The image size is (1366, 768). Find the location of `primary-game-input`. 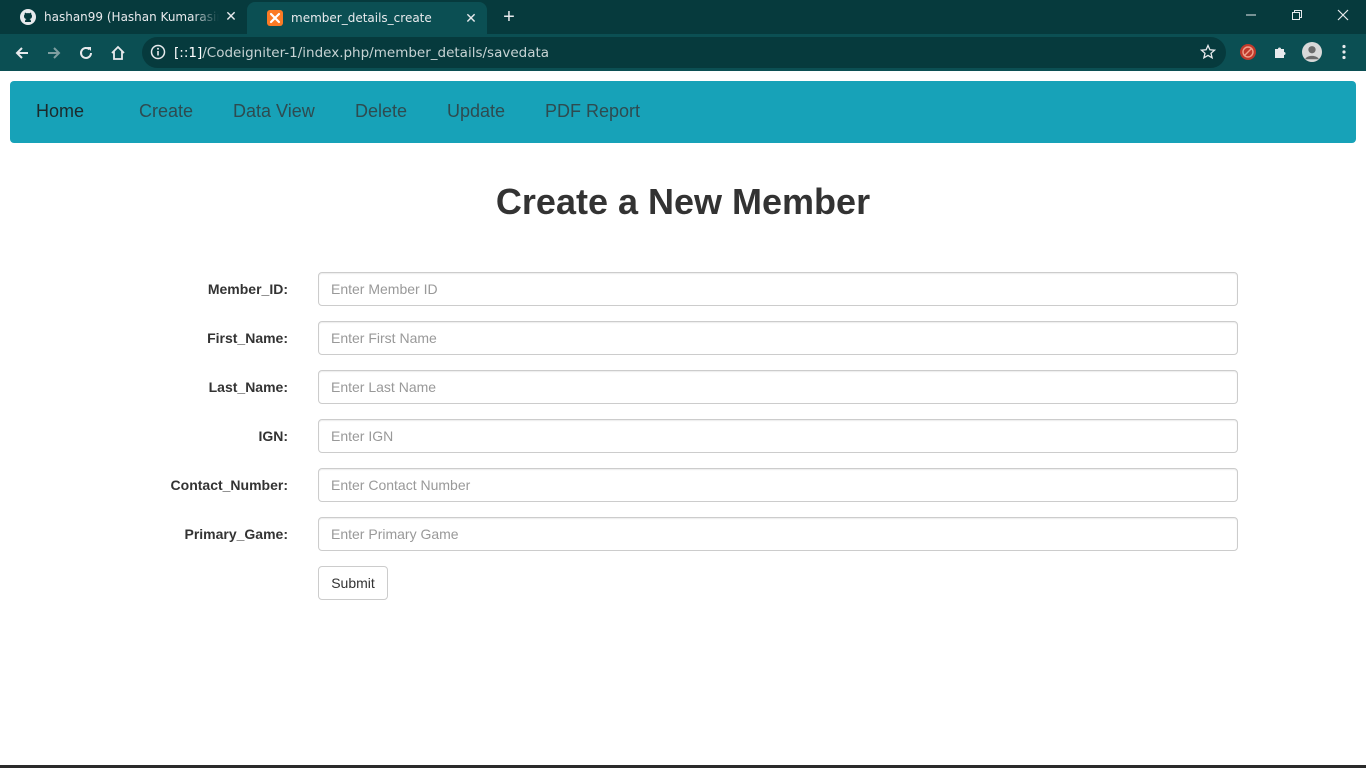

primary-game-input is located at coordinates (778, 534).